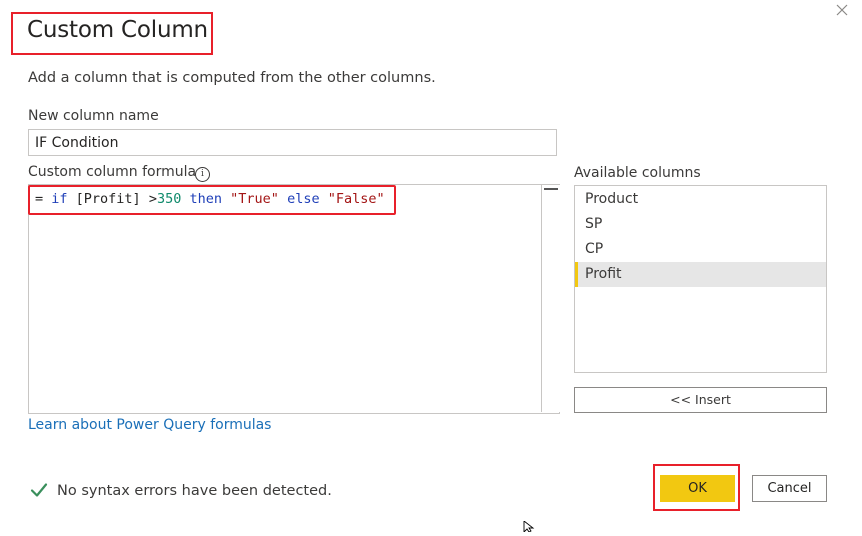 This screenshot has height=536, width=862. I want to click on column-item-product: Product, so click(700, 199).